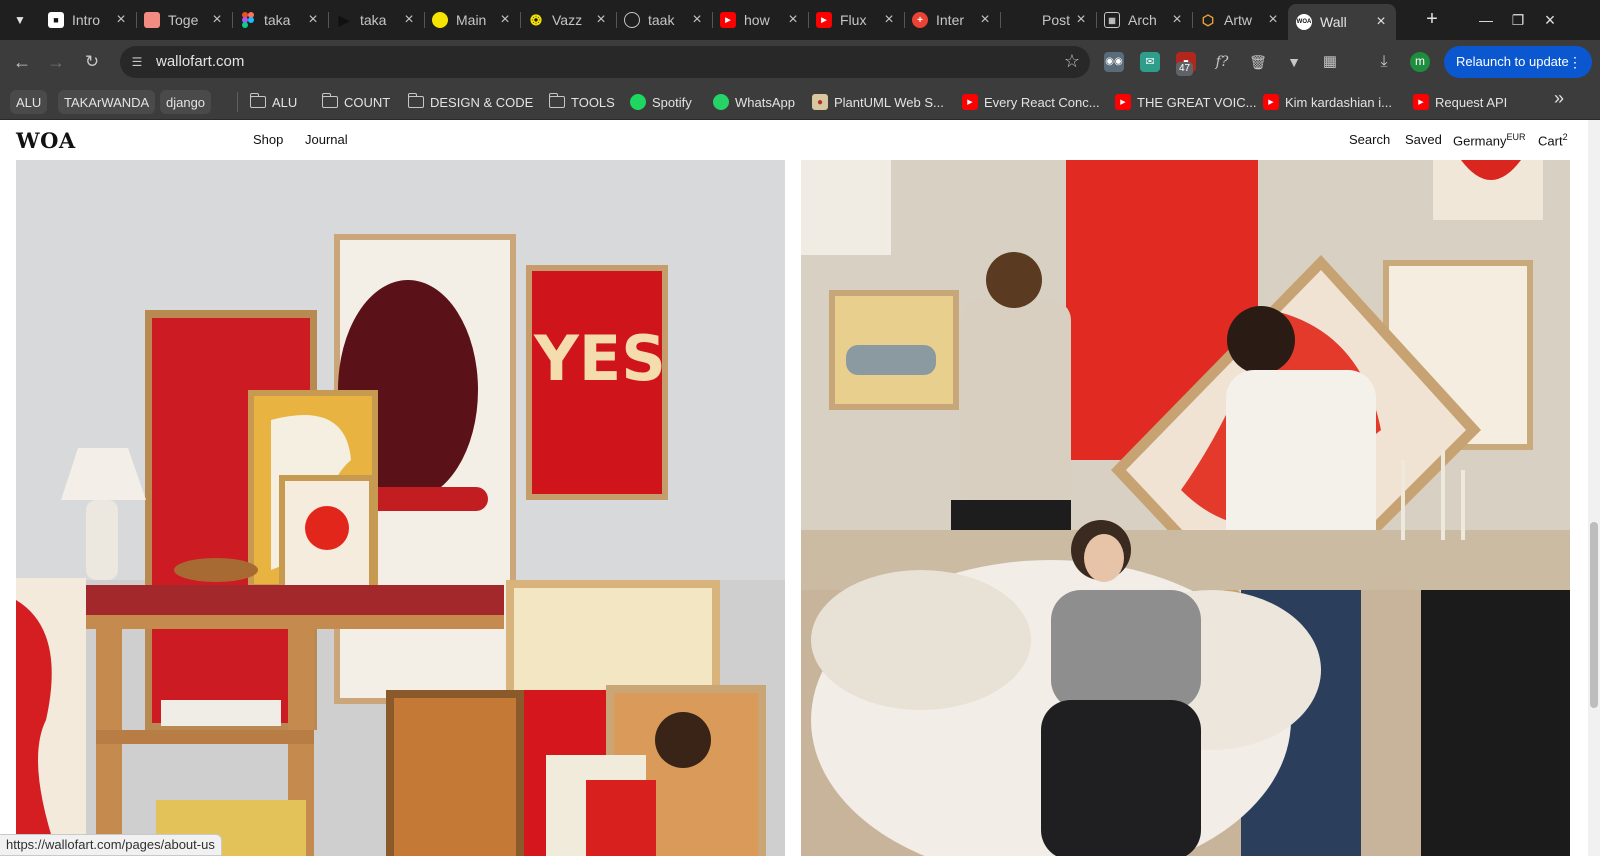  I want to click on bookmark-chip-alu: ALU, so click(29, 102).